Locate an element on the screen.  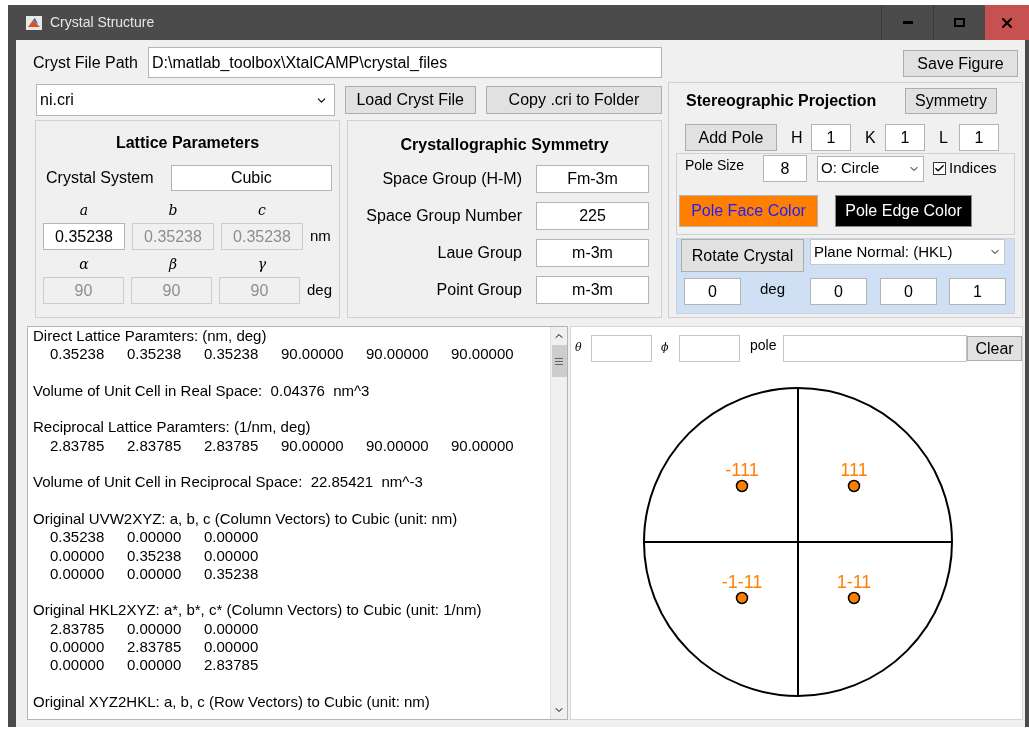
marker-dropdown: O: Circle is located at coordinates (870, 168).